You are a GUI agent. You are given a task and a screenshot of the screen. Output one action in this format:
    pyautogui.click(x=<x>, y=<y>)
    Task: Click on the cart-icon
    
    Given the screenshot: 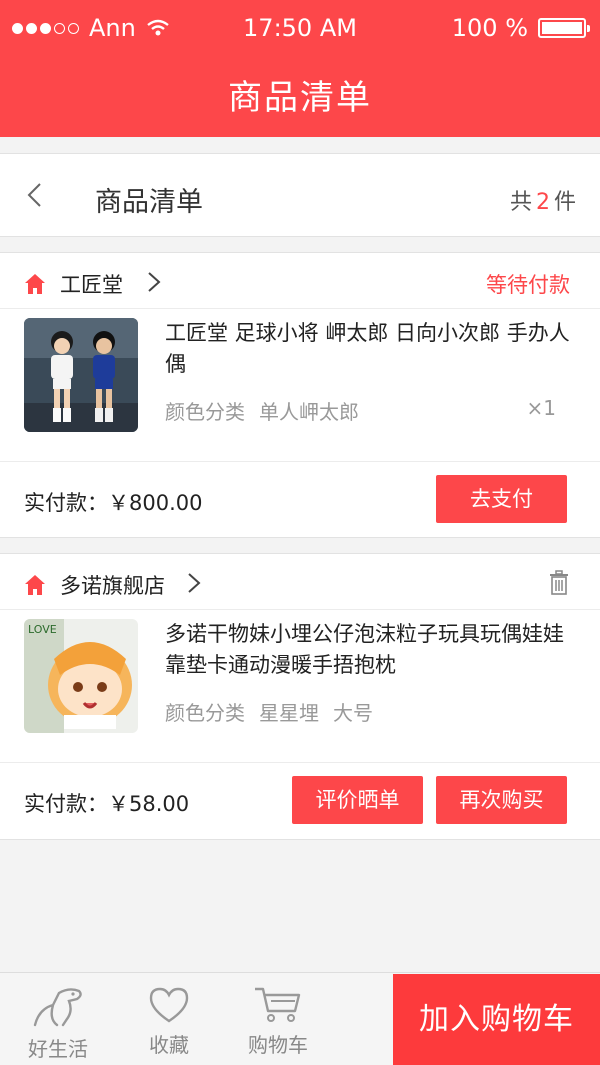 What is the action you would take?
    pyautogui.click(x=278, y=1004)
    